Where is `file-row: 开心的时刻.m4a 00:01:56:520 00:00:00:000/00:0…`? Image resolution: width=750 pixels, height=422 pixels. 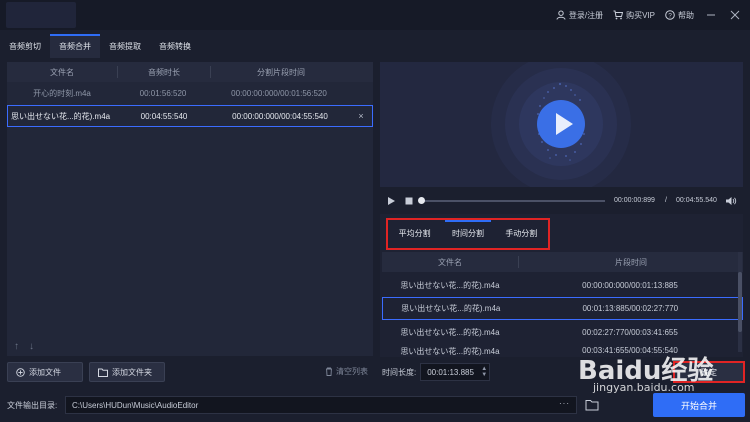 file-row: 开心的时刻.m4a 00:01:56:520 00:00:00:000/00:0… is located at coordinates (190, 93).